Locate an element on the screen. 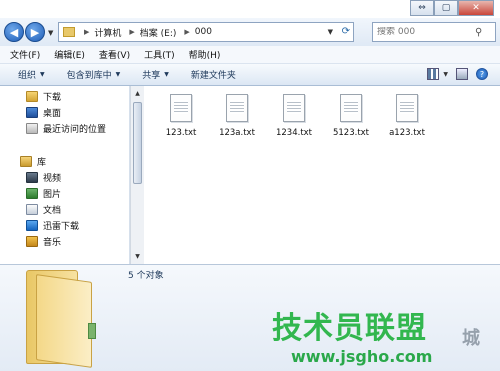 The height and width of the screenshot is (371, 500). include-in-library-button: 包含到库中 ▼ is located at coordinates (94, 74).